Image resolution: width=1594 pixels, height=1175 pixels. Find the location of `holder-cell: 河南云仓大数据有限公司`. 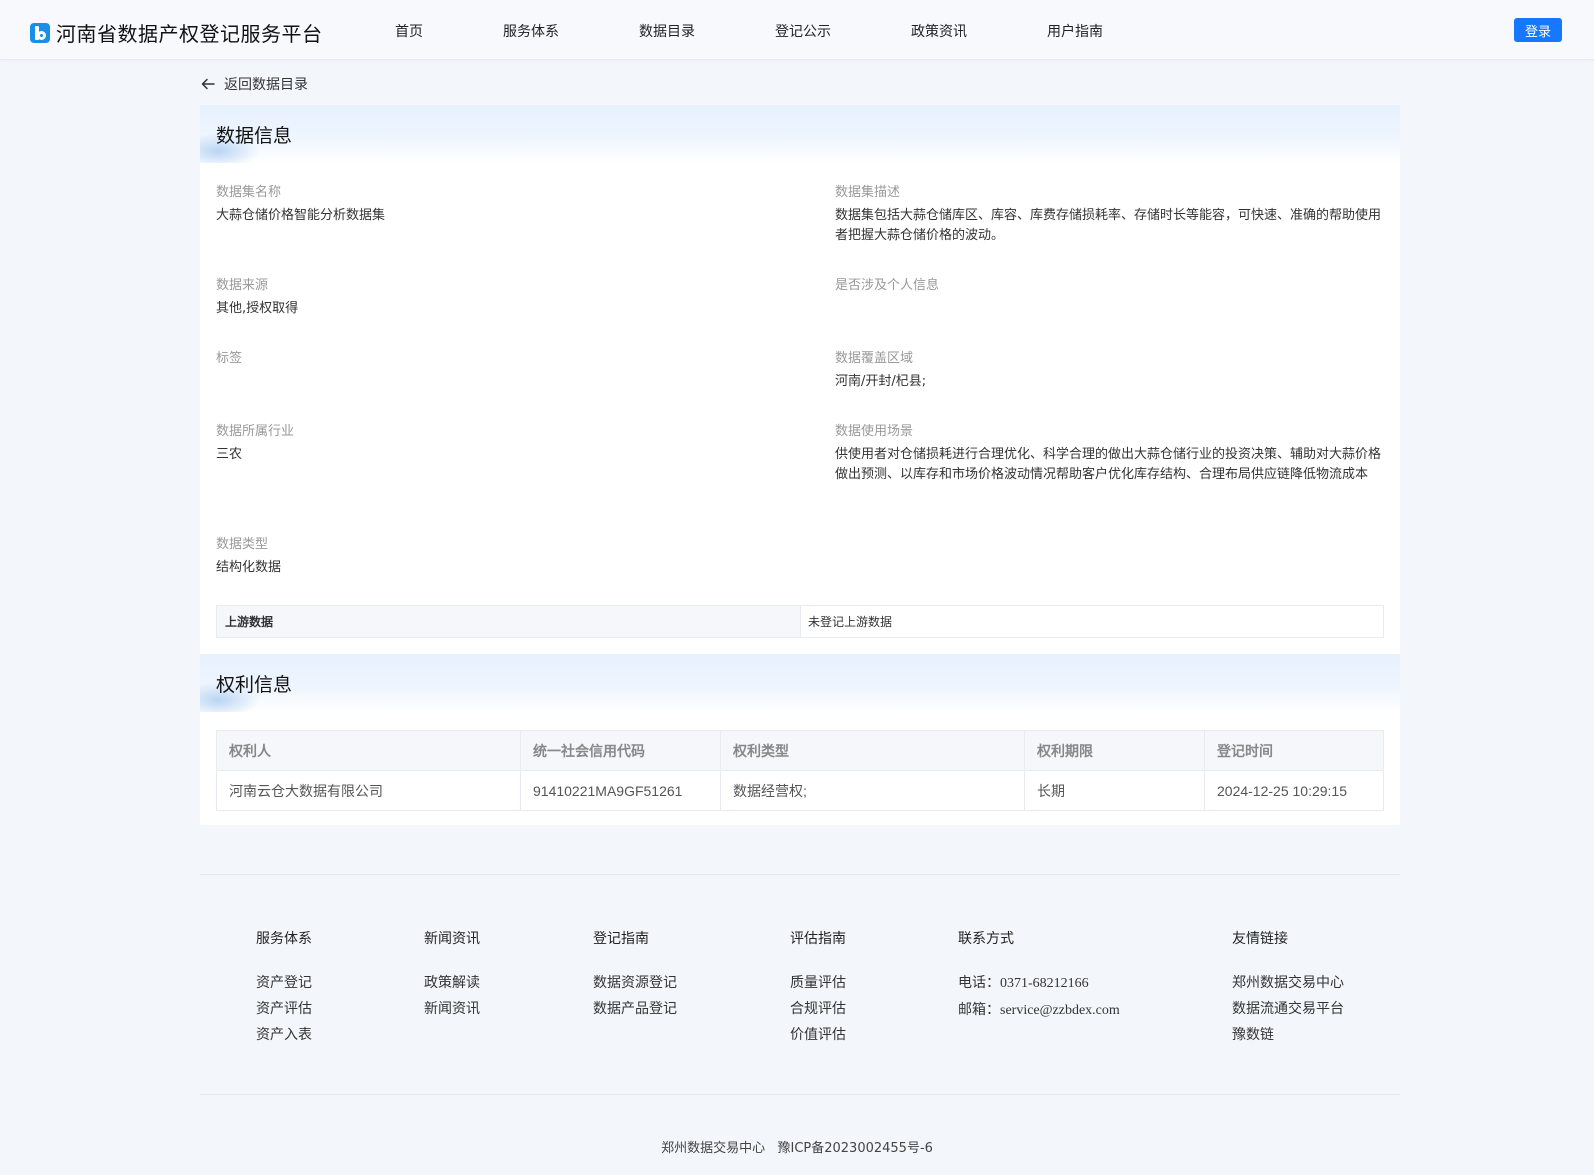

holder-cell: 河南云仓大数据有限公司 is located at coordinates (368, 790).